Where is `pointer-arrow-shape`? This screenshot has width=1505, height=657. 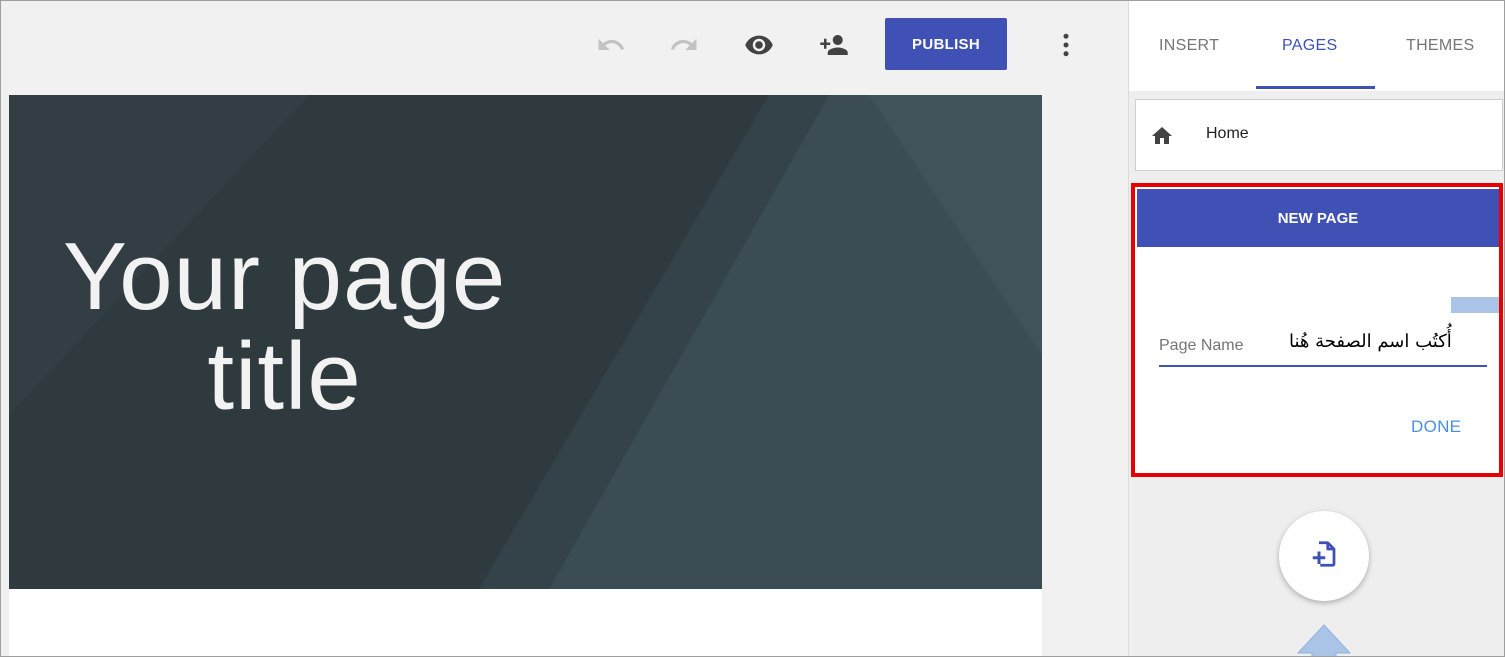 pointer-arrow-shape is located at coordinates (1475, 305).